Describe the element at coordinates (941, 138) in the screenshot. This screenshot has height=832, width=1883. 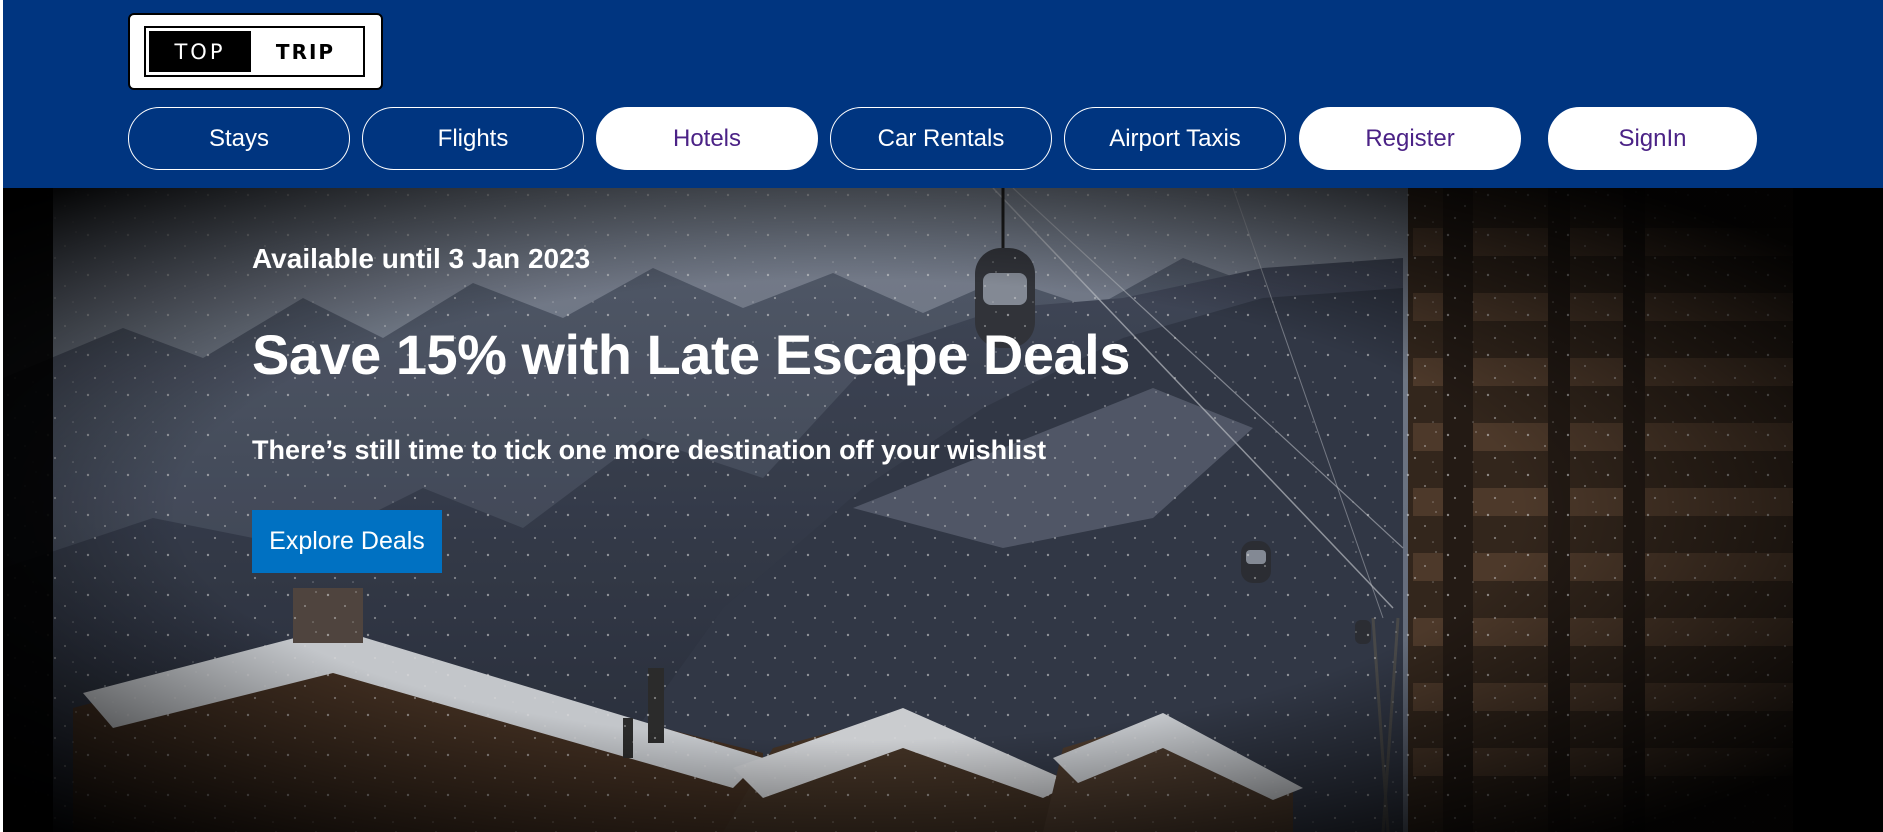
I see `nav-car-rentals-button: Car Rentals` at that location.